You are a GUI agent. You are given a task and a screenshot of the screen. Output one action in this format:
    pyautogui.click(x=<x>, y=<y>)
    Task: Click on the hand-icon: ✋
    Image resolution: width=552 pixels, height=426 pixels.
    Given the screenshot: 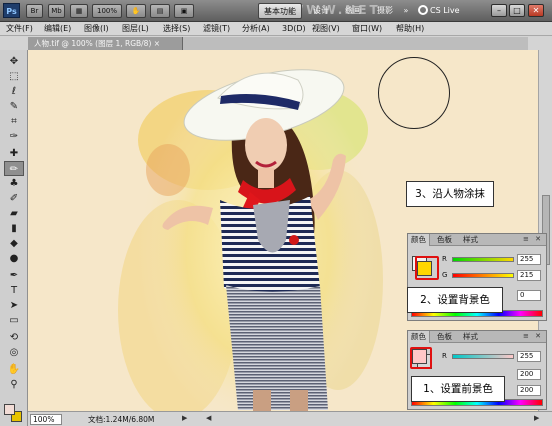 What is the action you would take?
    pyautogui.click(x=136, y=11)
    